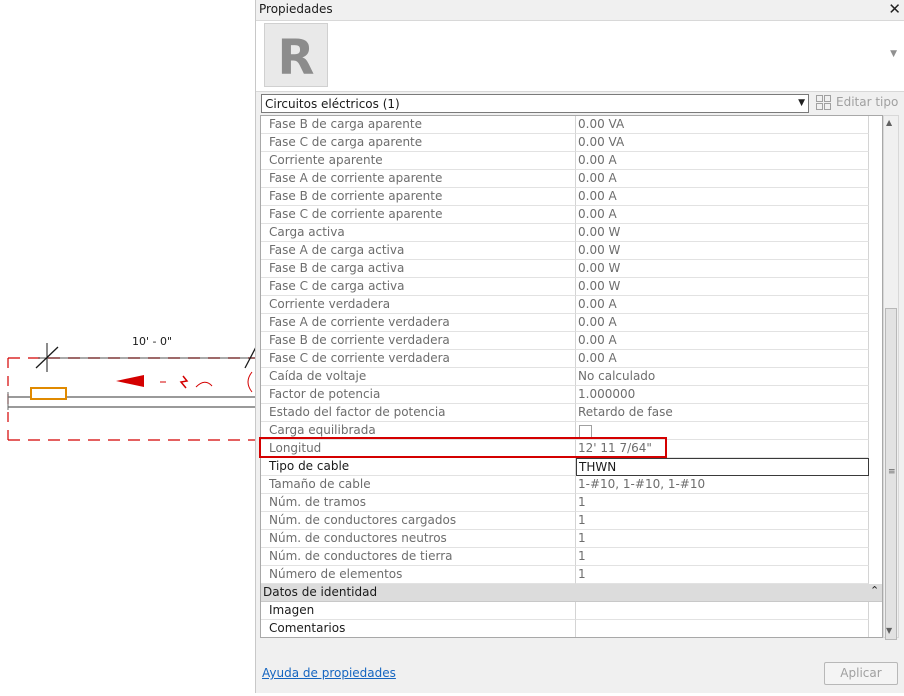 This screenshot has width=904, height=696. What do you see at coordinates (418, 125) in the screenshot?
I see `property-name: Fase B de carga aparente` at bounding box center [418, 125].